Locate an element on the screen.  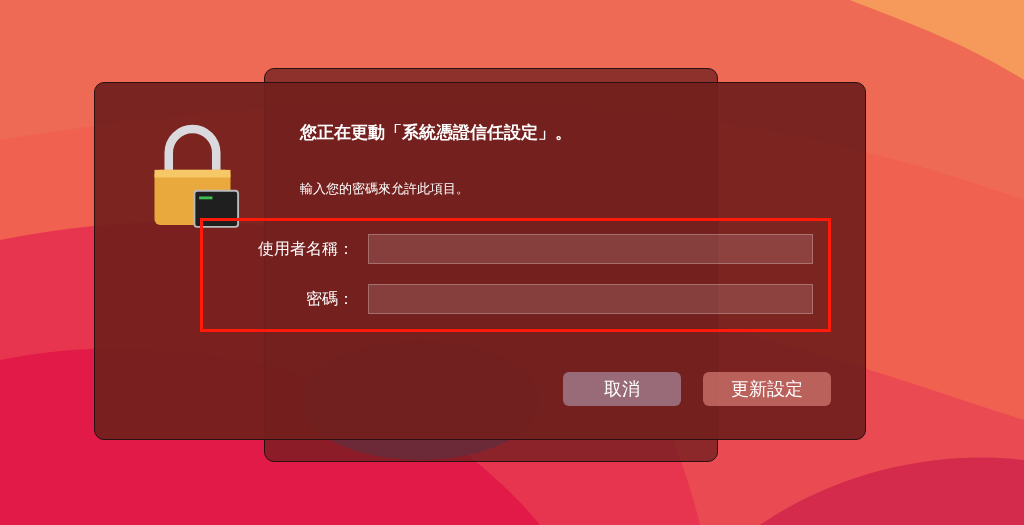
confirm-button: 更新設定 is located at coordinates (767, 389).